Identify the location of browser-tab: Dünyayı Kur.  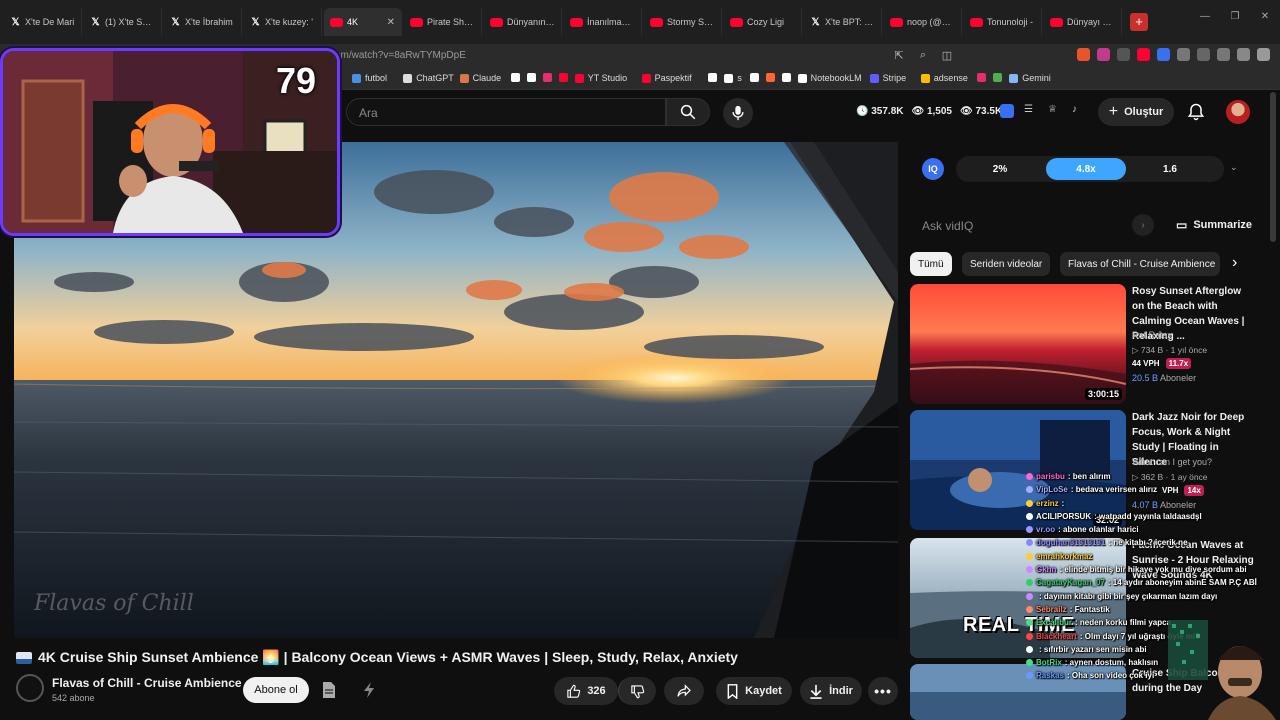
(1083, 22).